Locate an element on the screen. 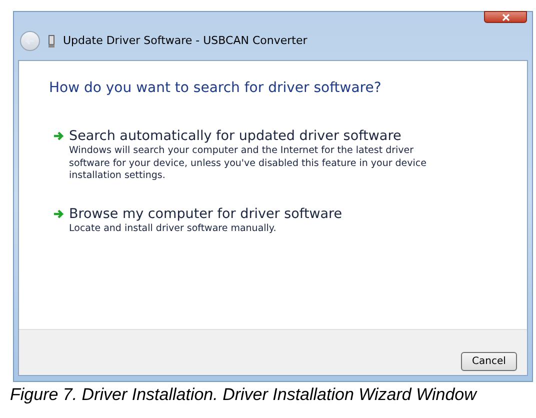 The height and width of the screenshot is (418, 536). option-link: Browse my computer for driver software Locate and install driver software manually. is located at coordinates (290, 219).